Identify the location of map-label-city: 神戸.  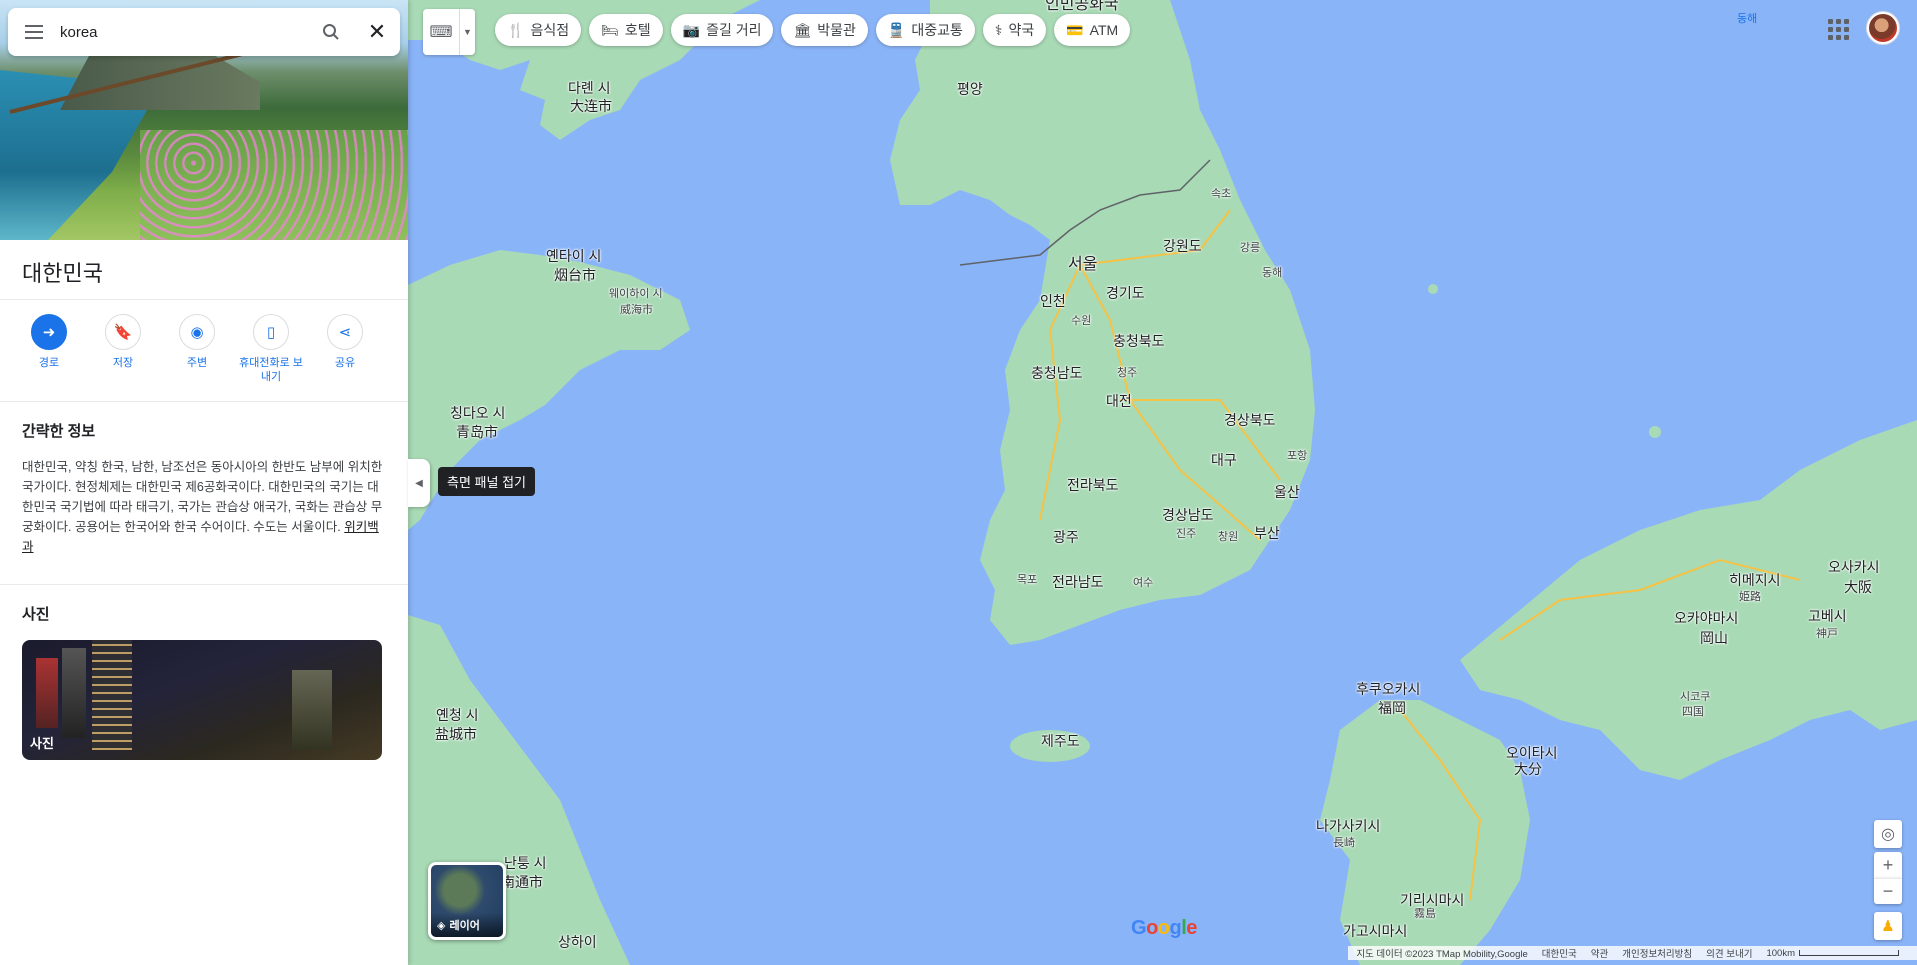
(1827, 634).